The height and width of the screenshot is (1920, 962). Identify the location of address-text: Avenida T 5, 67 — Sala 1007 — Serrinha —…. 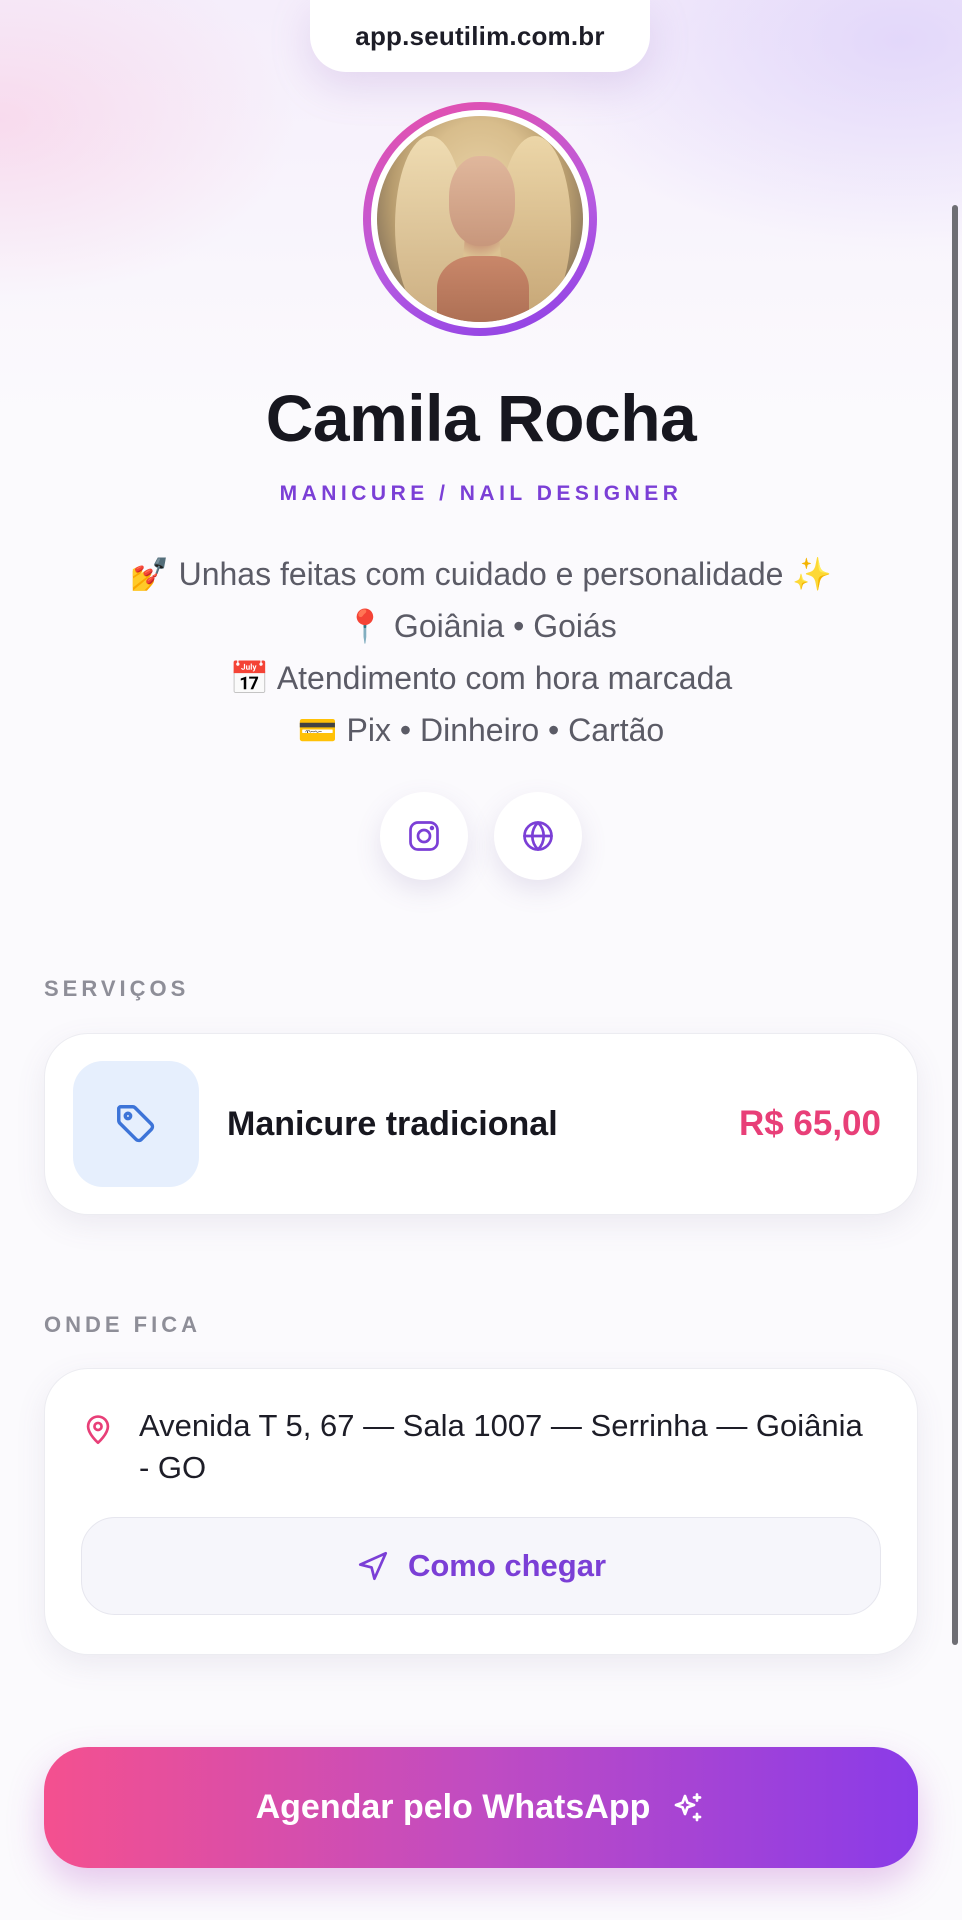
(501, 1446).